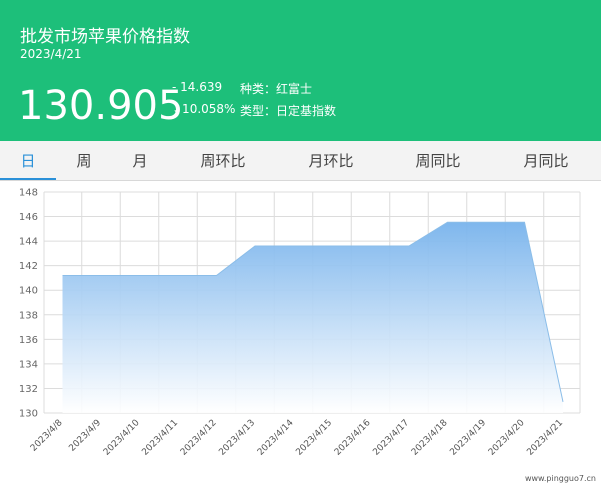 The image size is (601, 485). Describe the element at coordinates (197, 87) in the screenshot. I see `price-change: - 14.639` at that location.